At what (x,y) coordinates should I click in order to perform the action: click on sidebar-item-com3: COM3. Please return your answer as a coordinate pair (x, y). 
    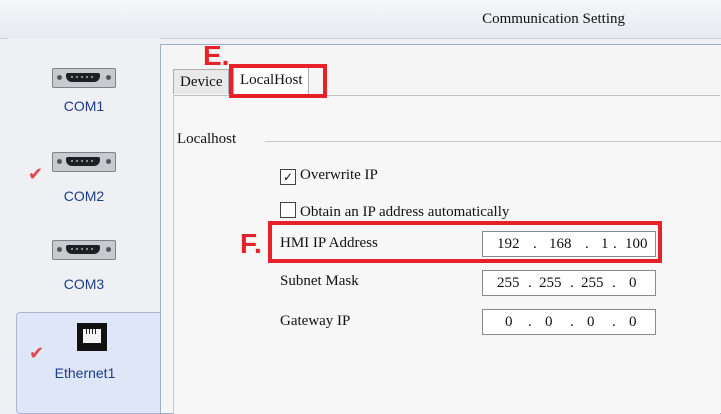
    Looking at the image, I should click on (84, 269).